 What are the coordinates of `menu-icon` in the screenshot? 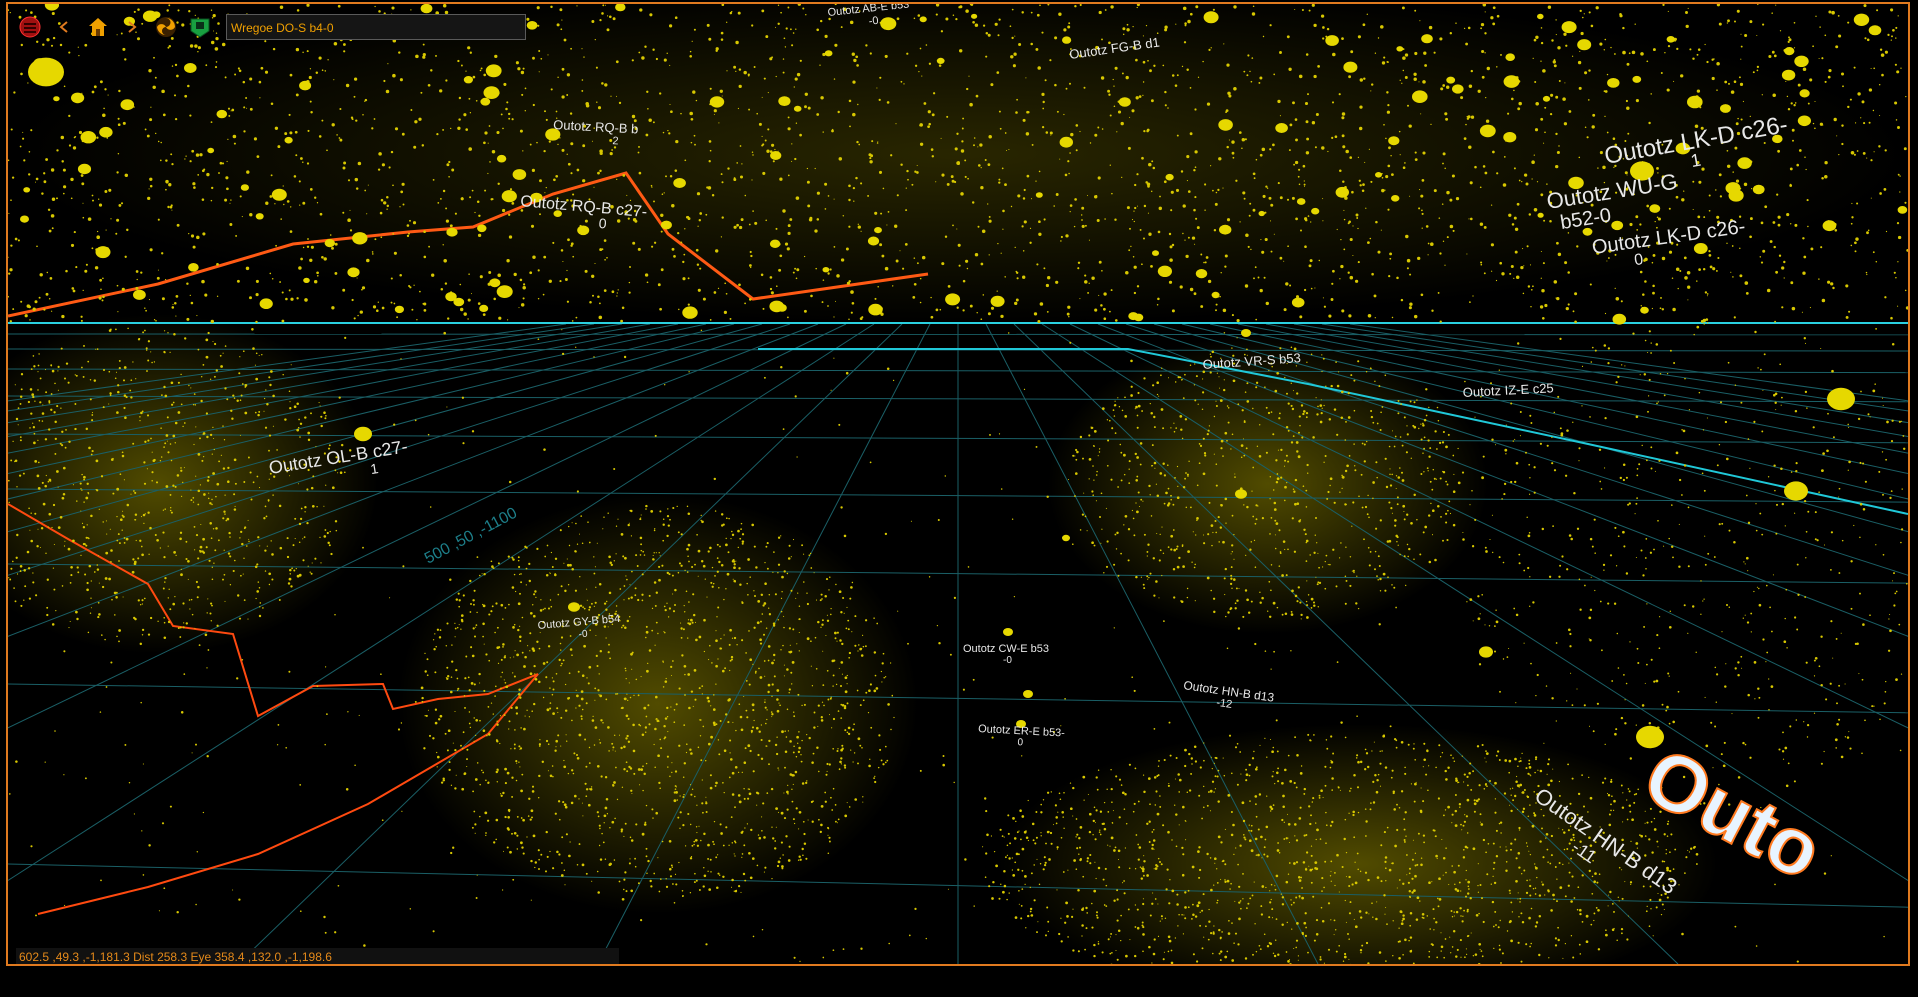 It's located at (30, 27).